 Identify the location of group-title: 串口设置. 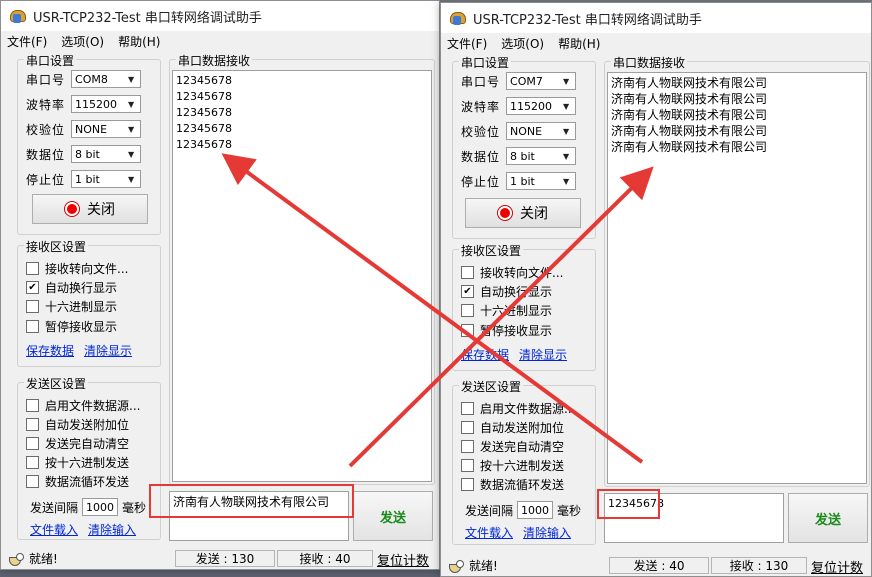
(485, 62).